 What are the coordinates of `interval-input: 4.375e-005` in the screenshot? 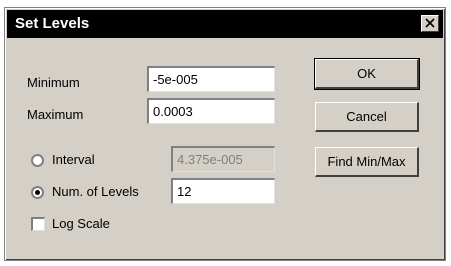 It's located at (223, 159).